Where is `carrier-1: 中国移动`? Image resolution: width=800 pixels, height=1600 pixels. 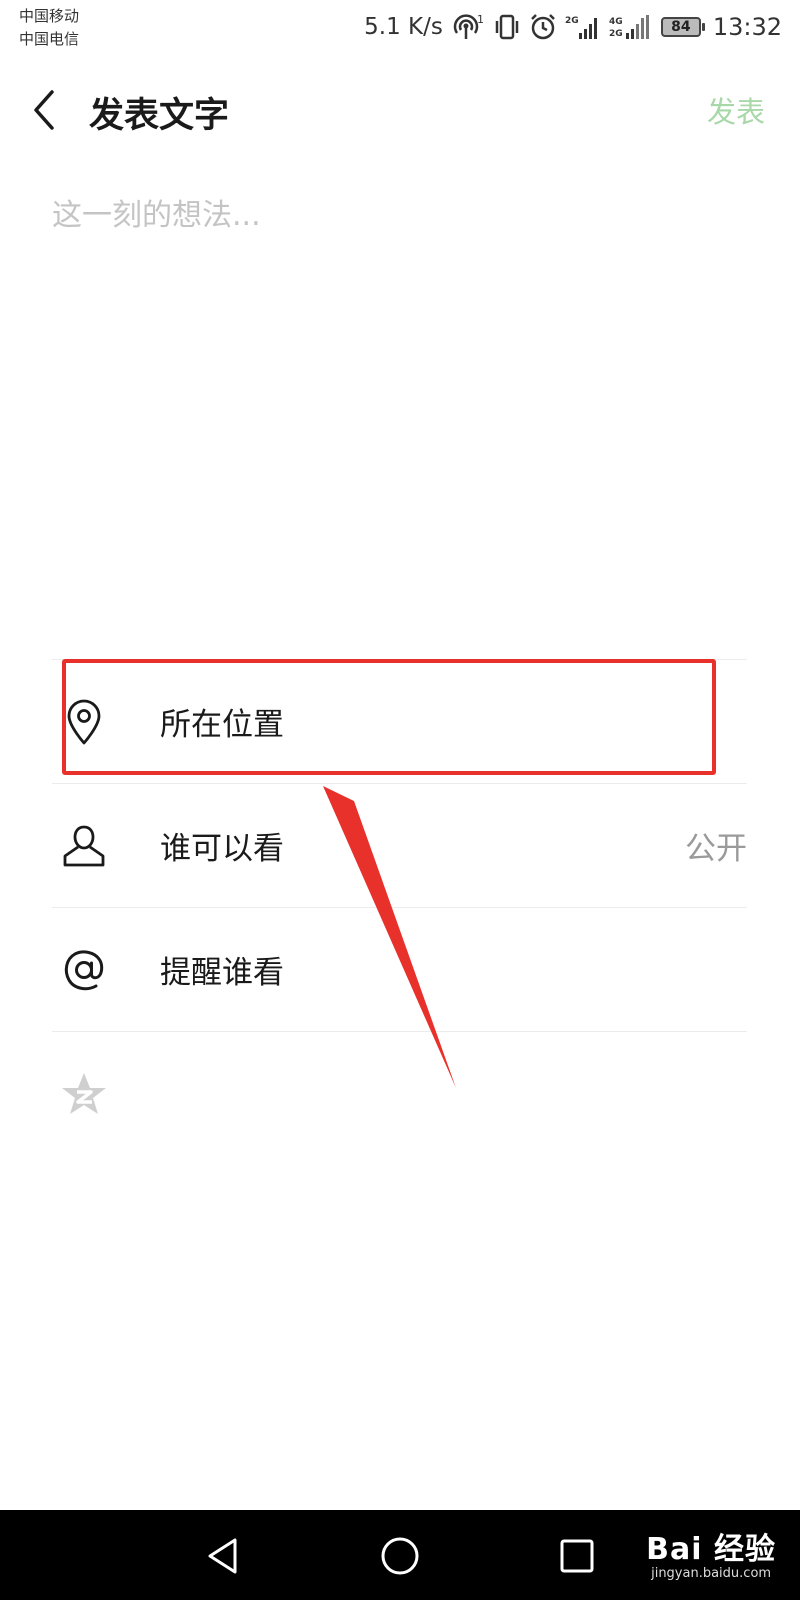
carrier-1: 中国移动 is located at coordinates (49, 16).